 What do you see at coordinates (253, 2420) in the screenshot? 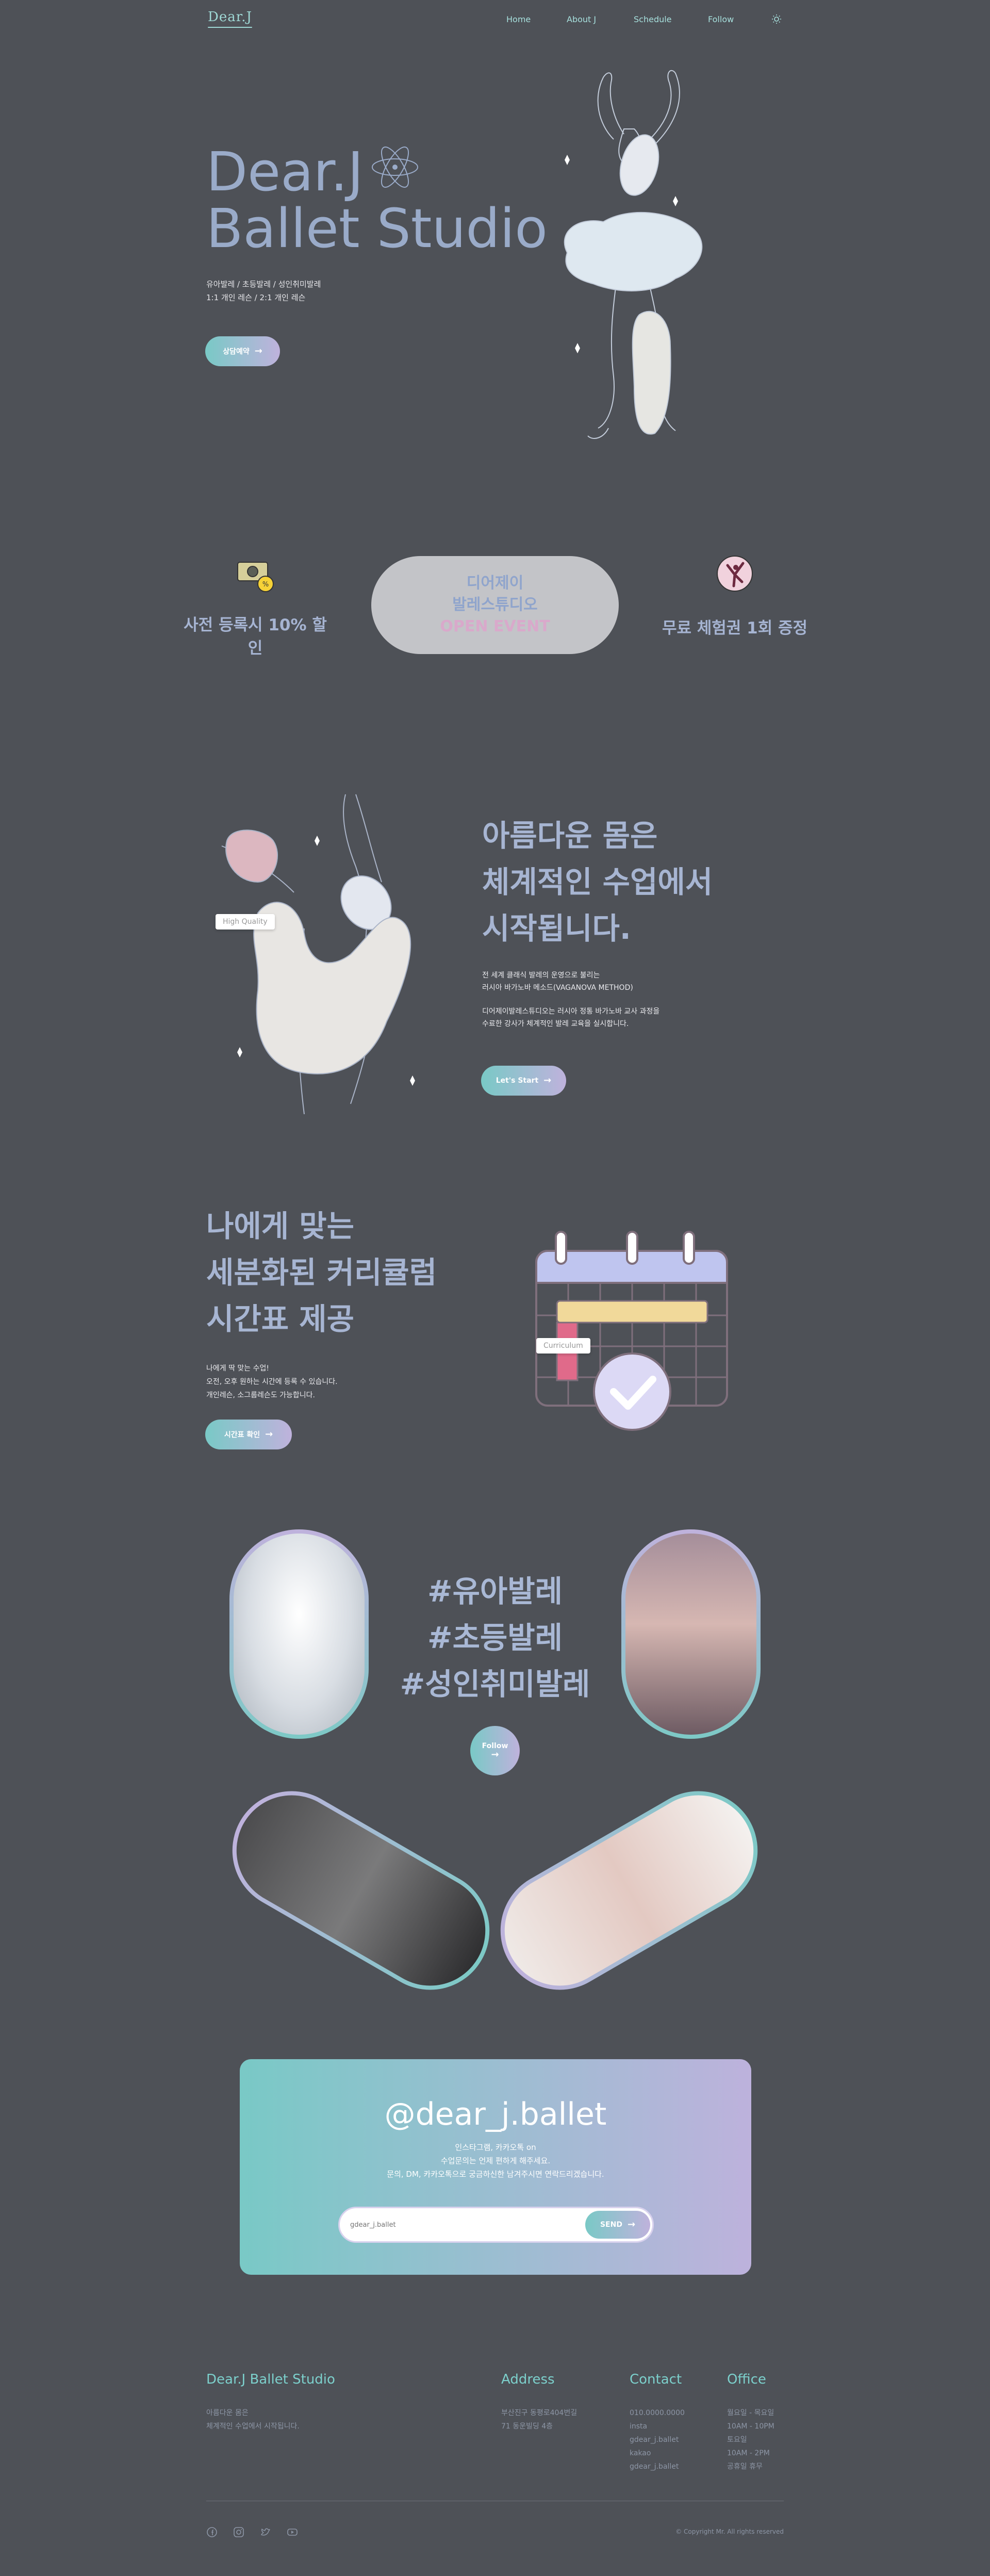
I see `footer-brand-text: 아름다운 몸은 체계적인 수업에서 시작됩니다.` at bounding box center [253, 2420].